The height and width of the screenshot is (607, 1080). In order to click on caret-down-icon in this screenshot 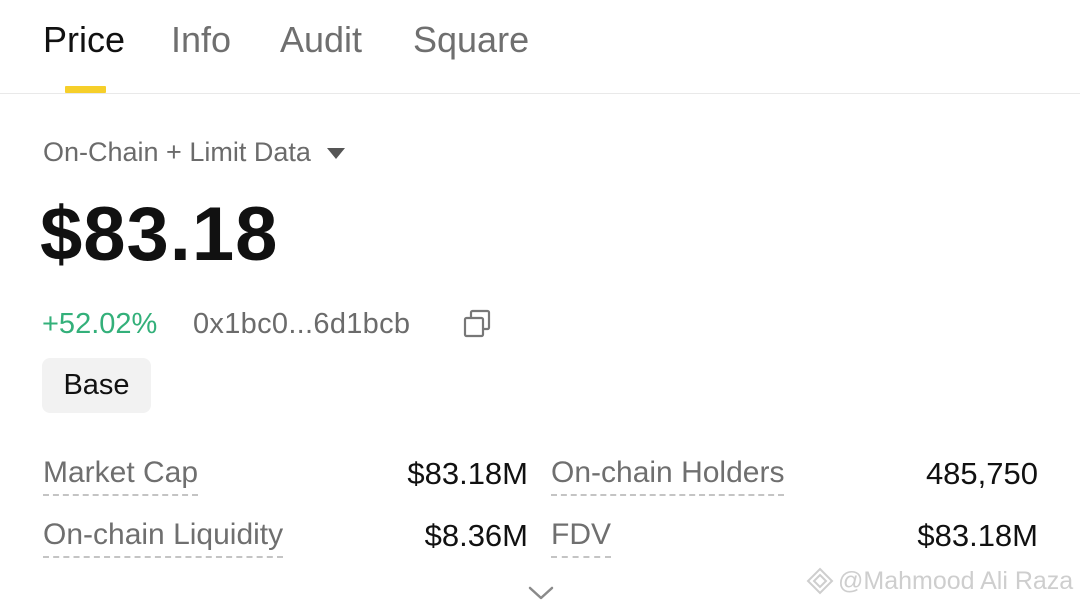, I will do `click(335, 153)`.